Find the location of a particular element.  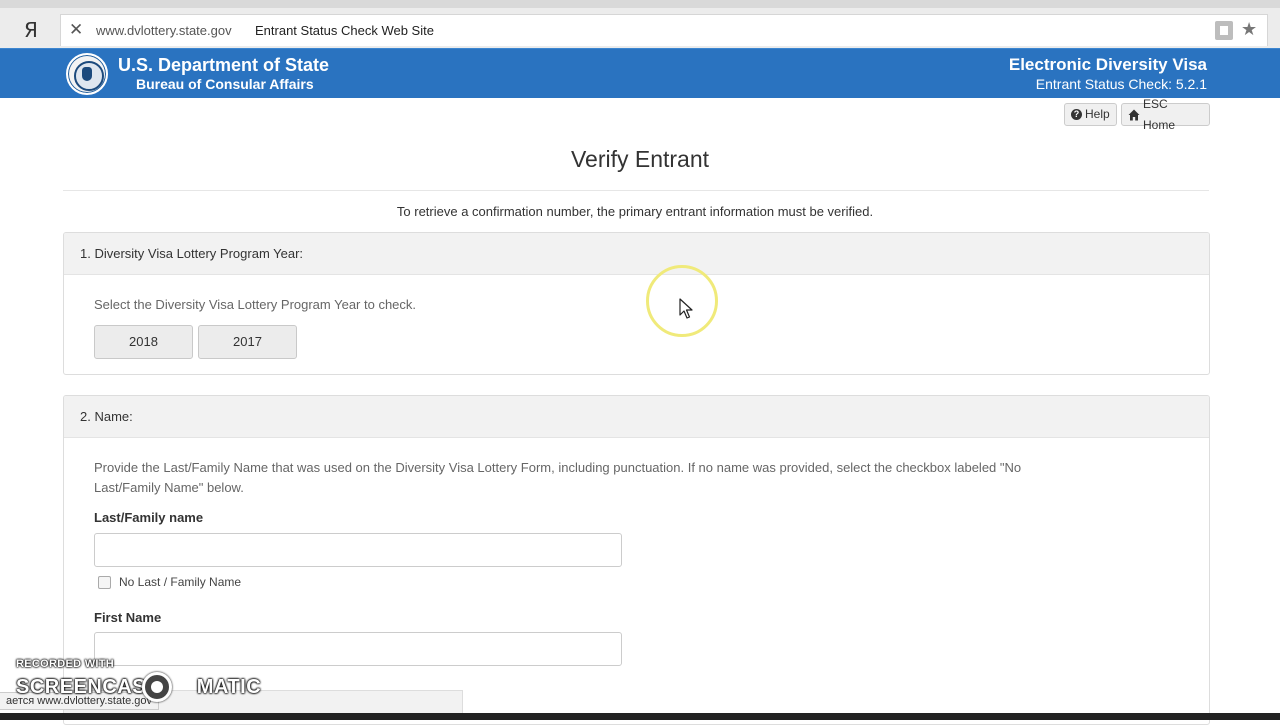

last-name-label: Last/Family name is located at coordinates (149, 517).